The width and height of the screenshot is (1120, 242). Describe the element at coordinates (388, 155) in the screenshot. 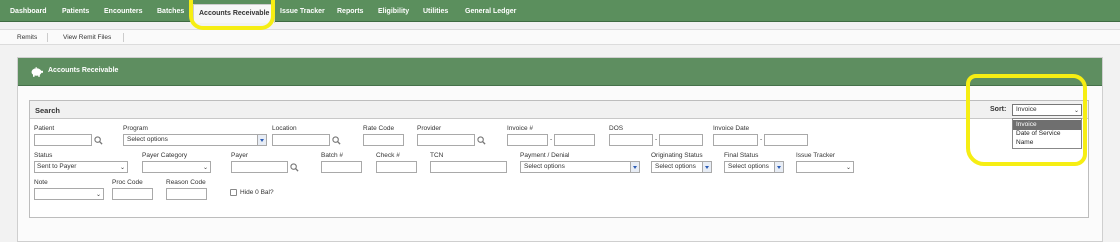

I see `check-number-label: Check #` at that location.